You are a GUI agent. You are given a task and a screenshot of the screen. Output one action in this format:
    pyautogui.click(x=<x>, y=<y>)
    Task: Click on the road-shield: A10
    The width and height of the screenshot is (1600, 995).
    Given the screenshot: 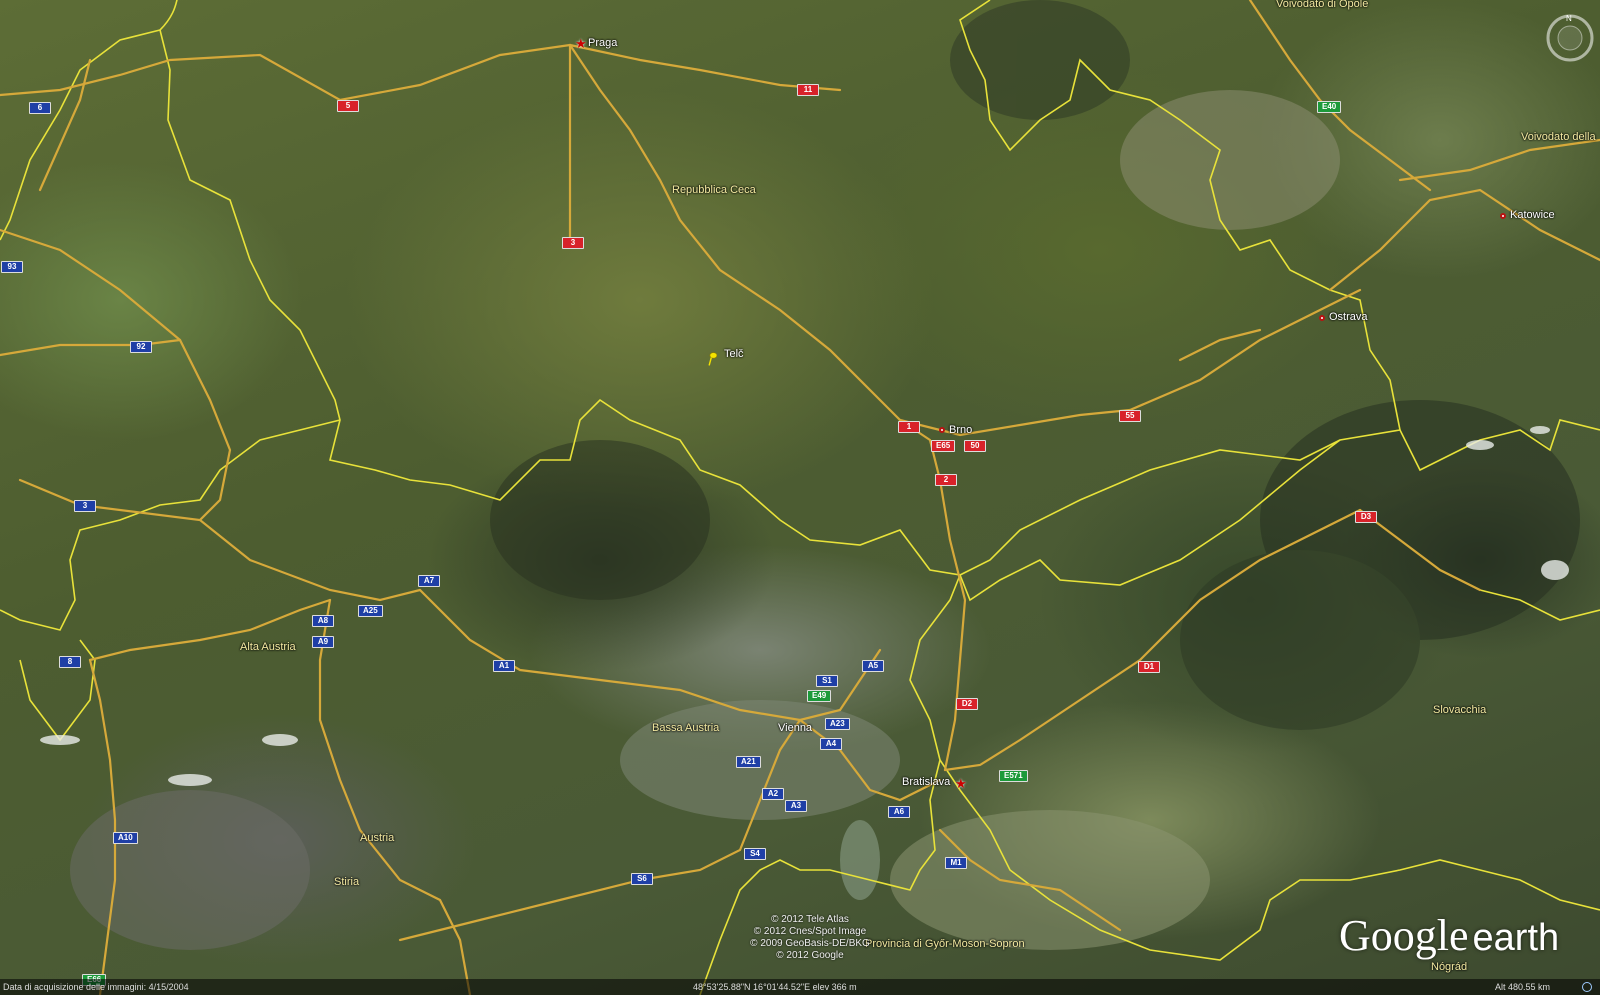 What is the action you would take?
    pyautogui.click(x=125, y=838)
    